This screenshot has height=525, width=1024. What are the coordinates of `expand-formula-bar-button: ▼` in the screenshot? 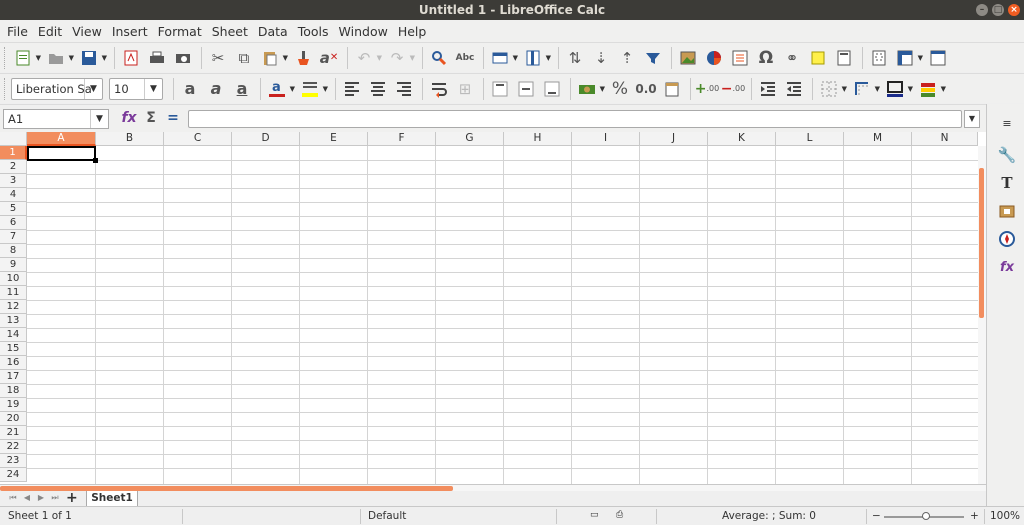 It's located at (972, 119).